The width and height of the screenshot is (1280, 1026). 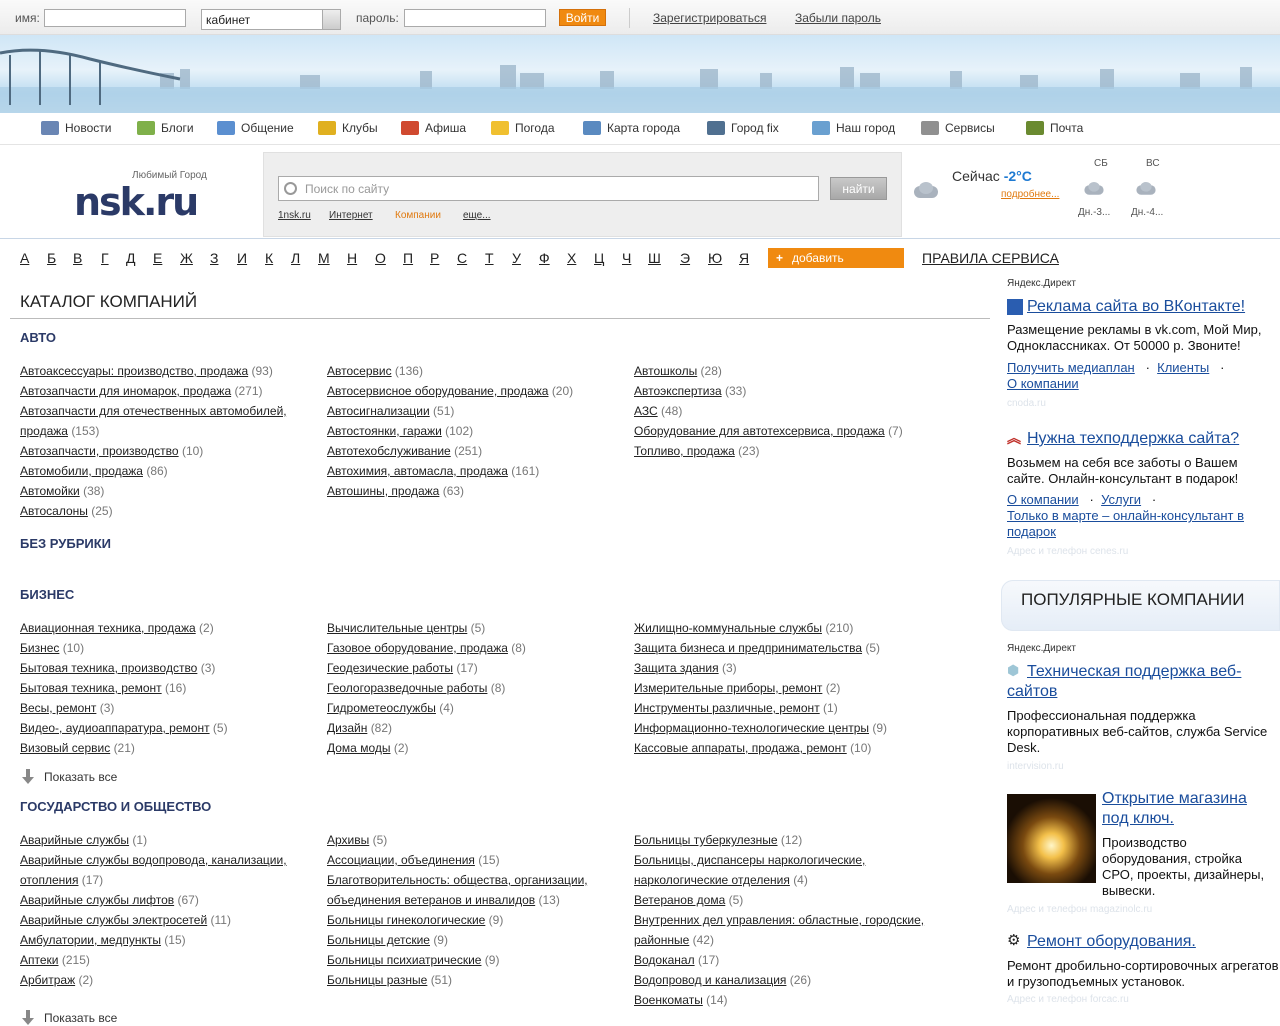 I want to click on alphabet-letter: Л, so click(x=295, y=258).